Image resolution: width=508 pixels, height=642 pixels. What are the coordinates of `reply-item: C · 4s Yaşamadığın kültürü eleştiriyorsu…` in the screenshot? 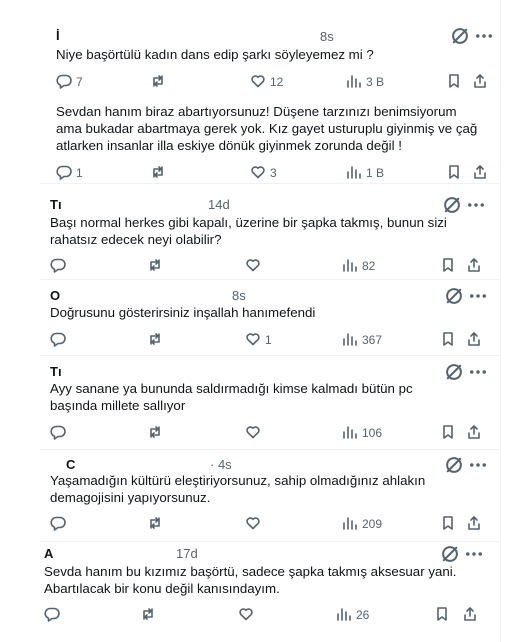 It's located at (250, 496).